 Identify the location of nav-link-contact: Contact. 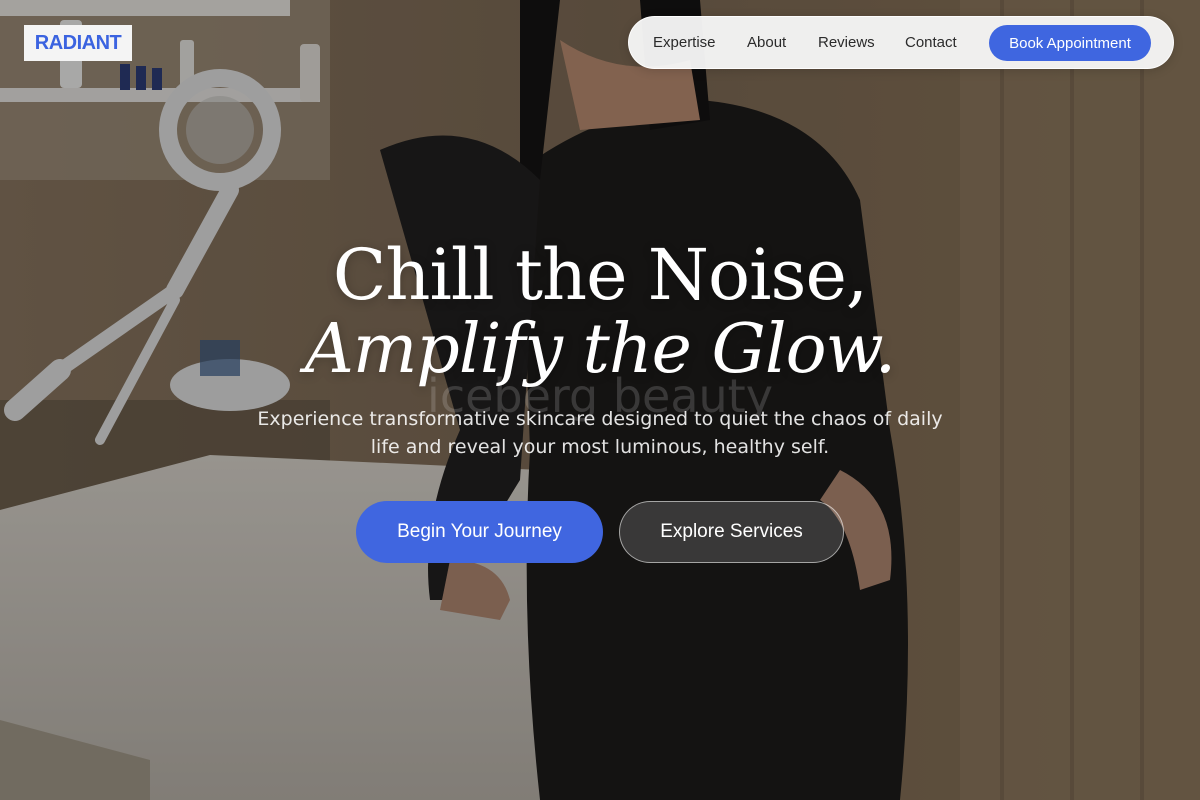
(931, 42).